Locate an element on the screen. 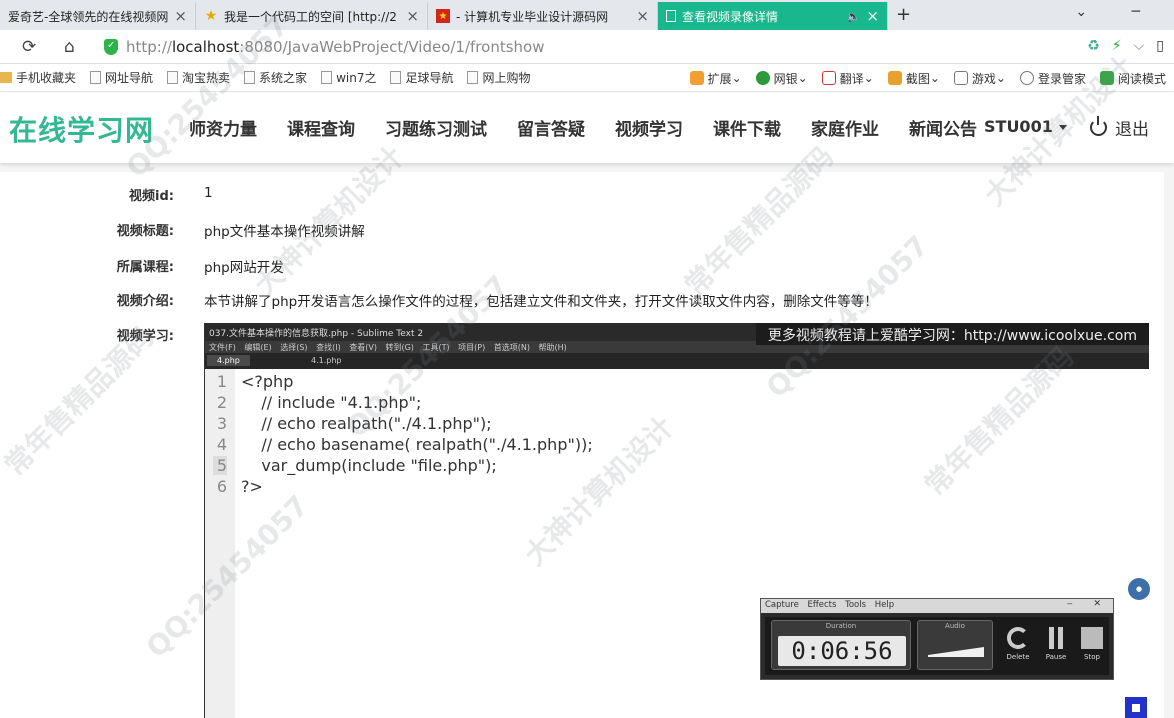 The height and width of the screenshot is (718, 1174). detail-value: php文件基本操作视频讲解 is located at coordinates (284, 232).